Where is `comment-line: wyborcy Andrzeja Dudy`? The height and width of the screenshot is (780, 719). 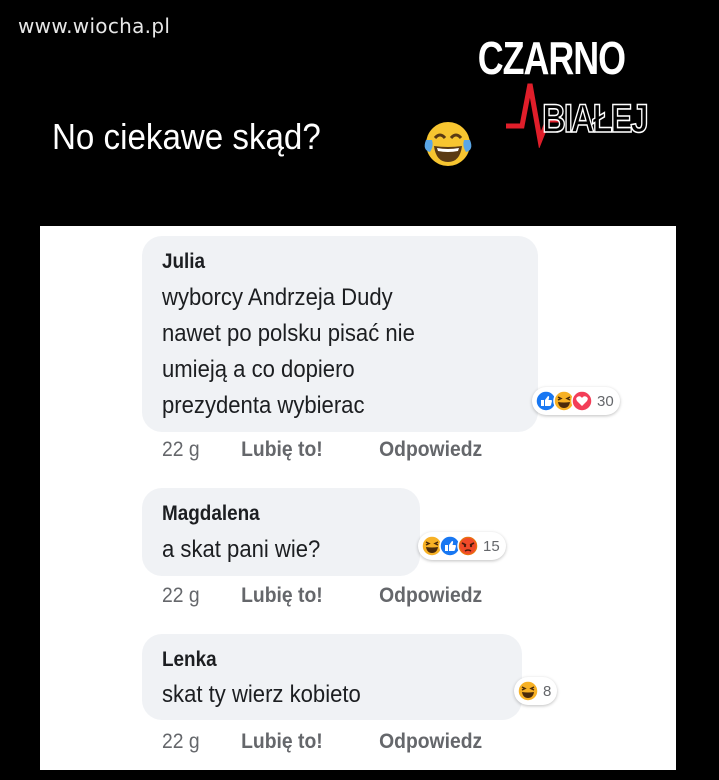 comment-line: wyborcy Andrzeja Dudy is located at coordinates (277, 297).